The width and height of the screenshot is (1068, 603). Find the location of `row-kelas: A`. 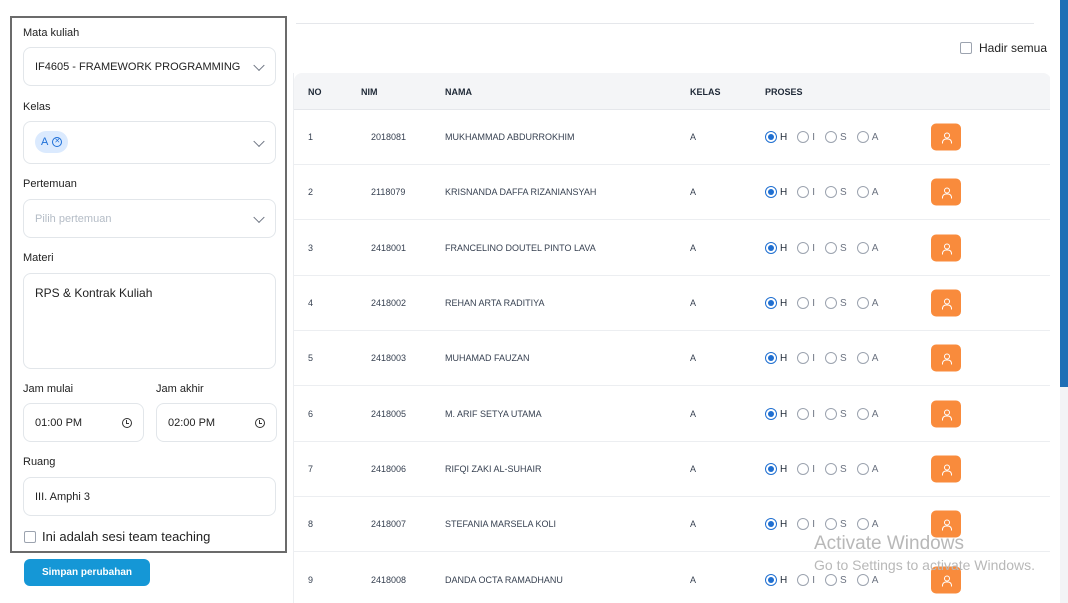

row-kelas: A is located at coordinates (693, 414).